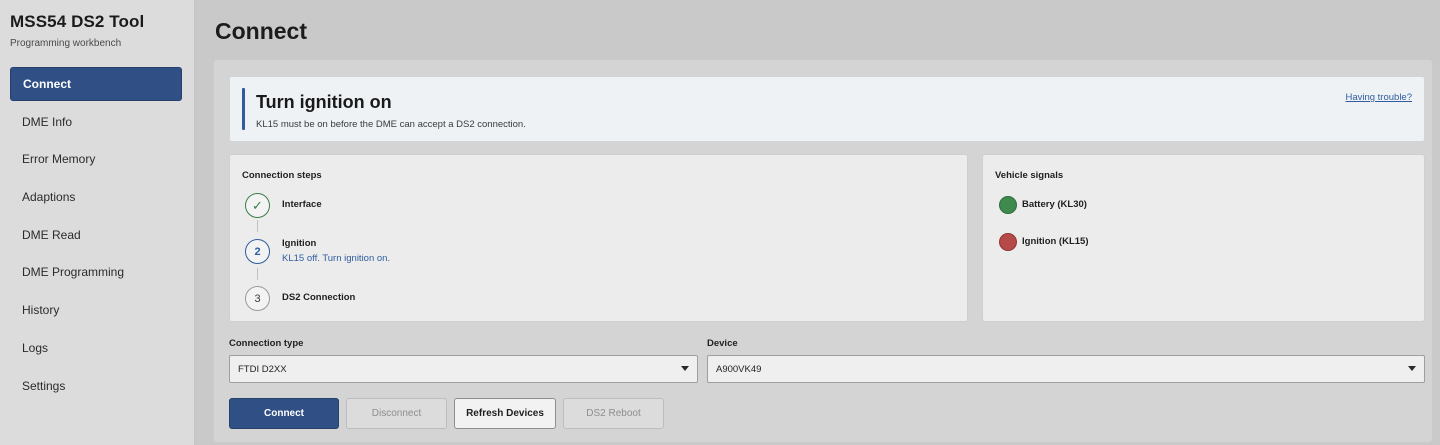  I want to click on connection-type-value: FTDI D2XX, so click(262, 369).